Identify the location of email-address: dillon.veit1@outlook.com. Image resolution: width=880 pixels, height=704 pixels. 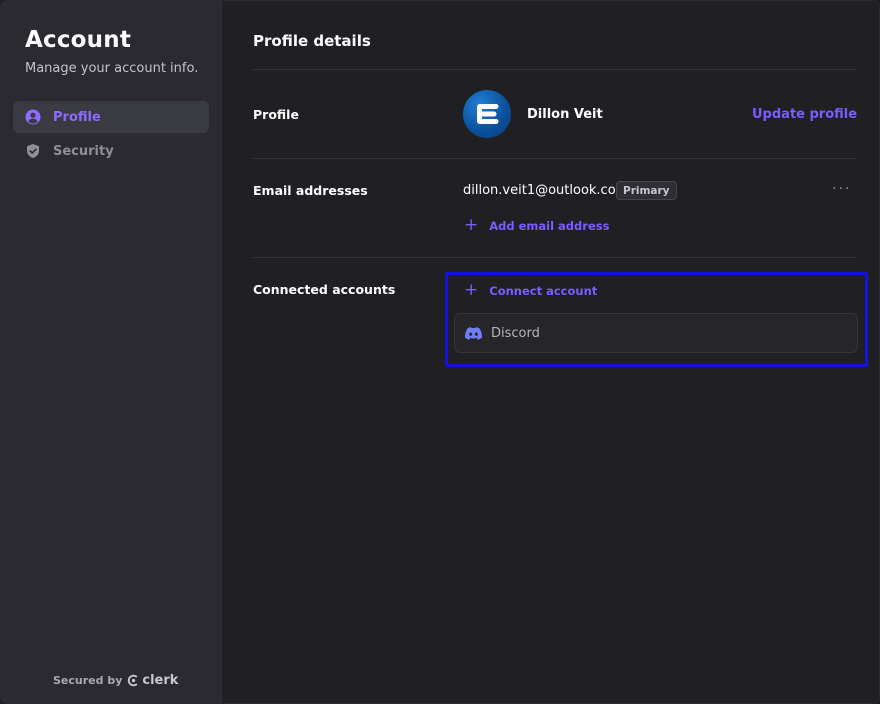
(546, 190).